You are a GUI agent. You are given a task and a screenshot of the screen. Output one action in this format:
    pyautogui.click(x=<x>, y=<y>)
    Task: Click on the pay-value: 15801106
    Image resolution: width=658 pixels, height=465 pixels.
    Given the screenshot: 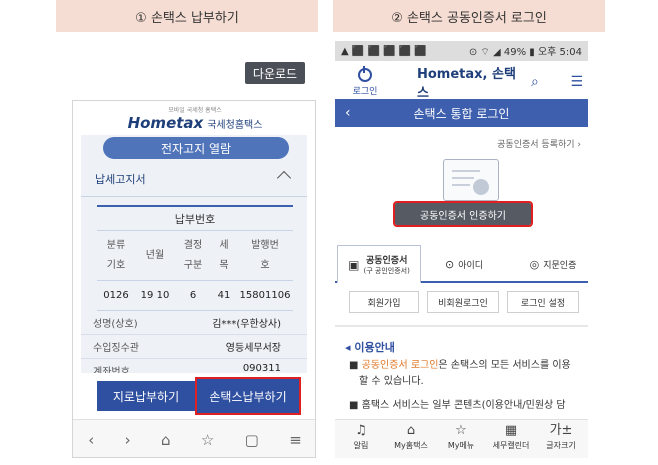 What is the action you would take?
    pyautogui.click(x=265, y=295)
    